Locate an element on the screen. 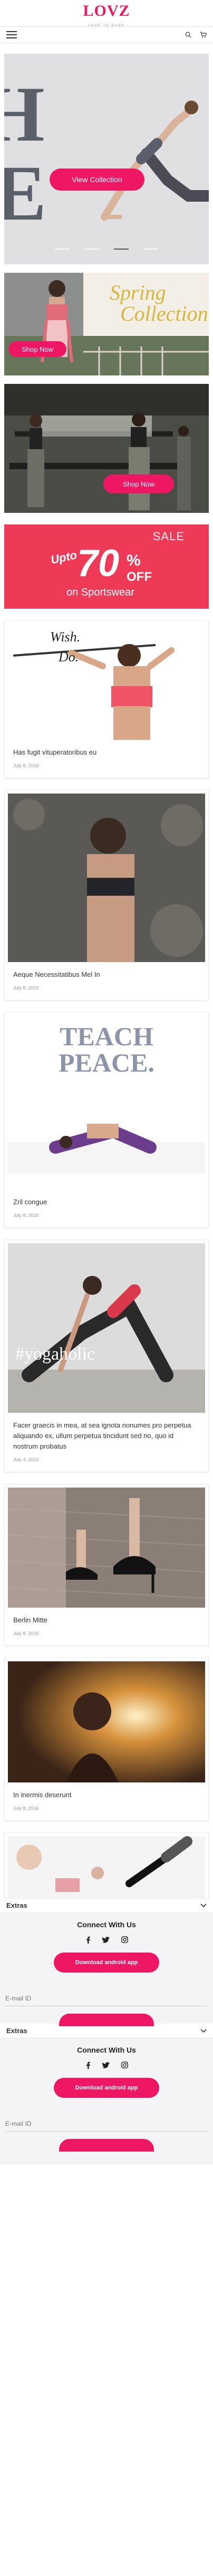 Image resolution: width=213 pixels, height=2576 pixels. menu-icon is located at coordinates (11, 34).